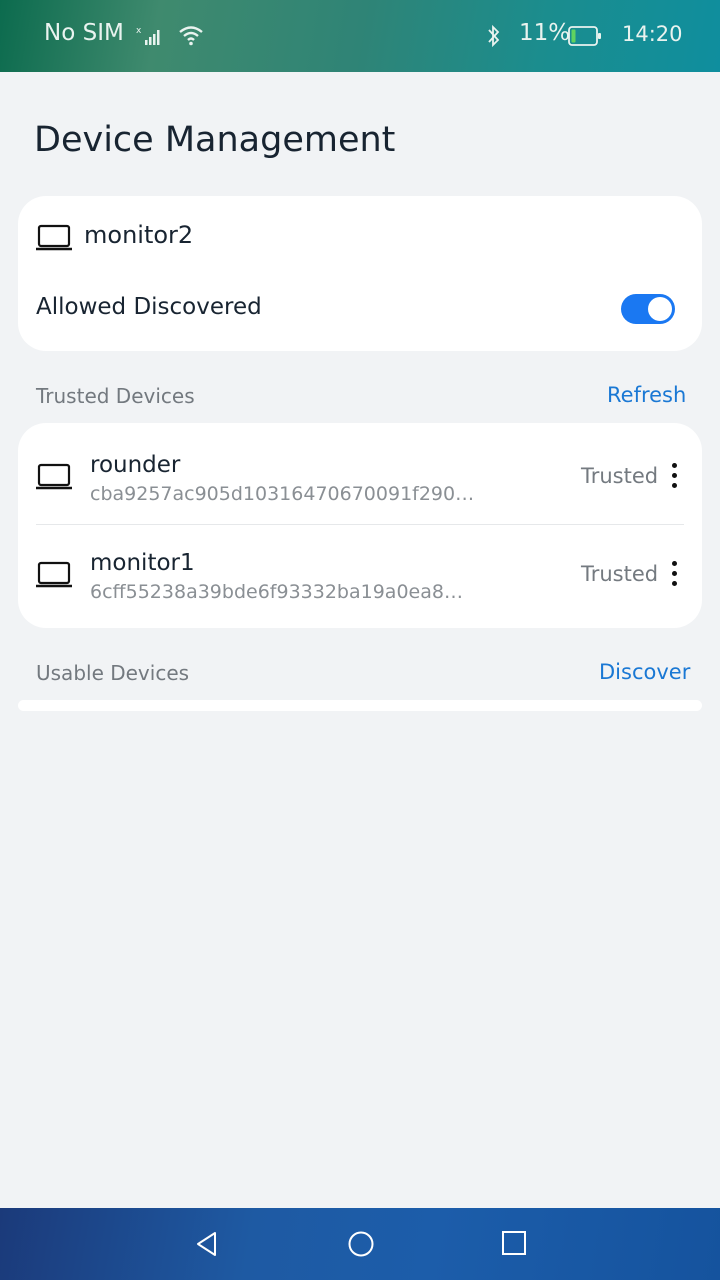 The height and width of the screenshot is (1280, 720). Describe the element at coordinates (139, 31) in the screenshot. I see `svg-text: x` at that location.